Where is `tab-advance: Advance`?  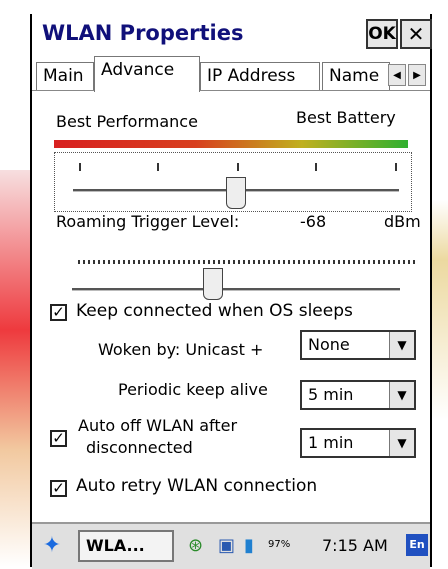
tab-advance: Advance is located at coordinates (147, 74).